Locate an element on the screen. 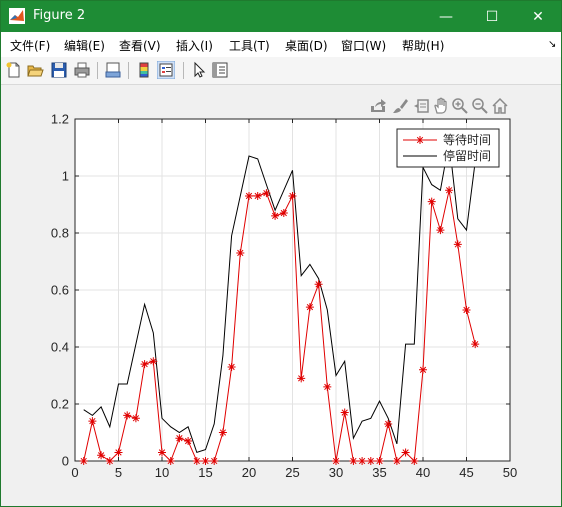 This screenshot has width=562, height=507. x-tick-label: 15 is located at coordinates (205, 472).